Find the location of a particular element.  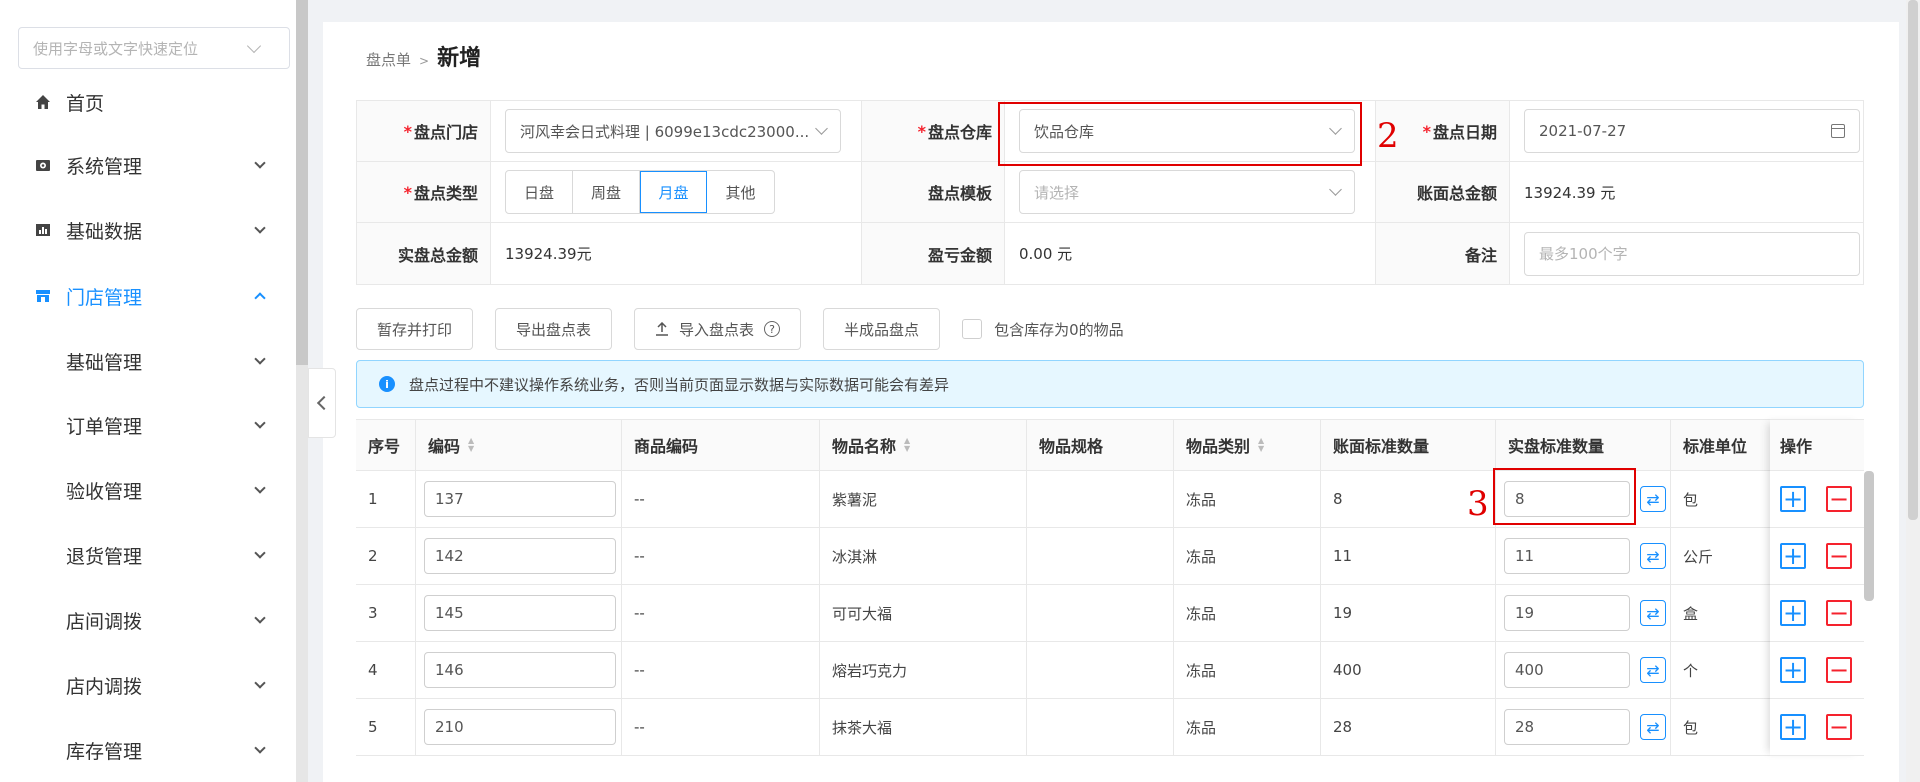

menu-item-label: 门店管理 is located at coordinates (104, 297).